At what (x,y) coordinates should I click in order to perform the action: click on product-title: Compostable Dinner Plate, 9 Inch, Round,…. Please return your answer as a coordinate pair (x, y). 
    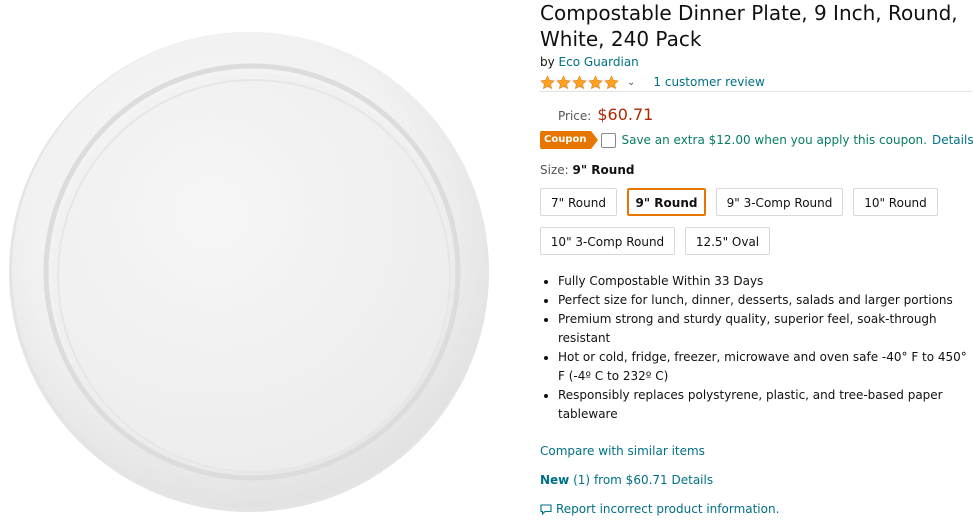
    Looking at the image, I should click on (749, 26).